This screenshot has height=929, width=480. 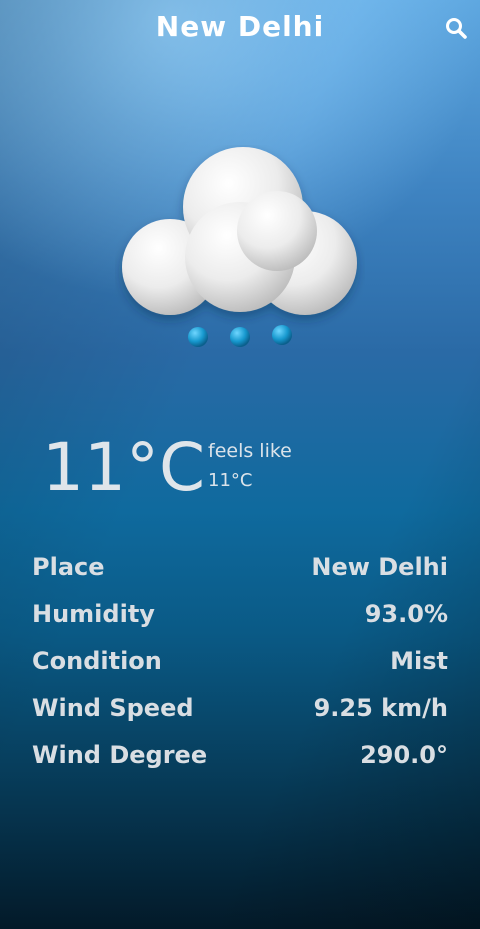 What do you see at coordinates (68, 567) in the screenshot?
I see `detail-label: Place` at bounding box center [68, 567].